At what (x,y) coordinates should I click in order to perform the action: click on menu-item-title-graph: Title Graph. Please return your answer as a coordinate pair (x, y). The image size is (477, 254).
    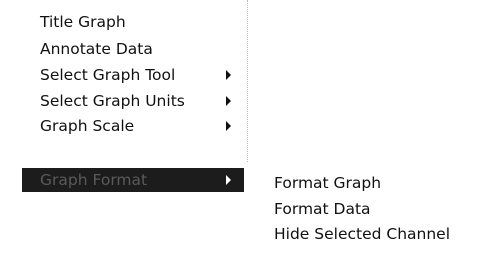
    Looking at the image, I should click on (133, 22).